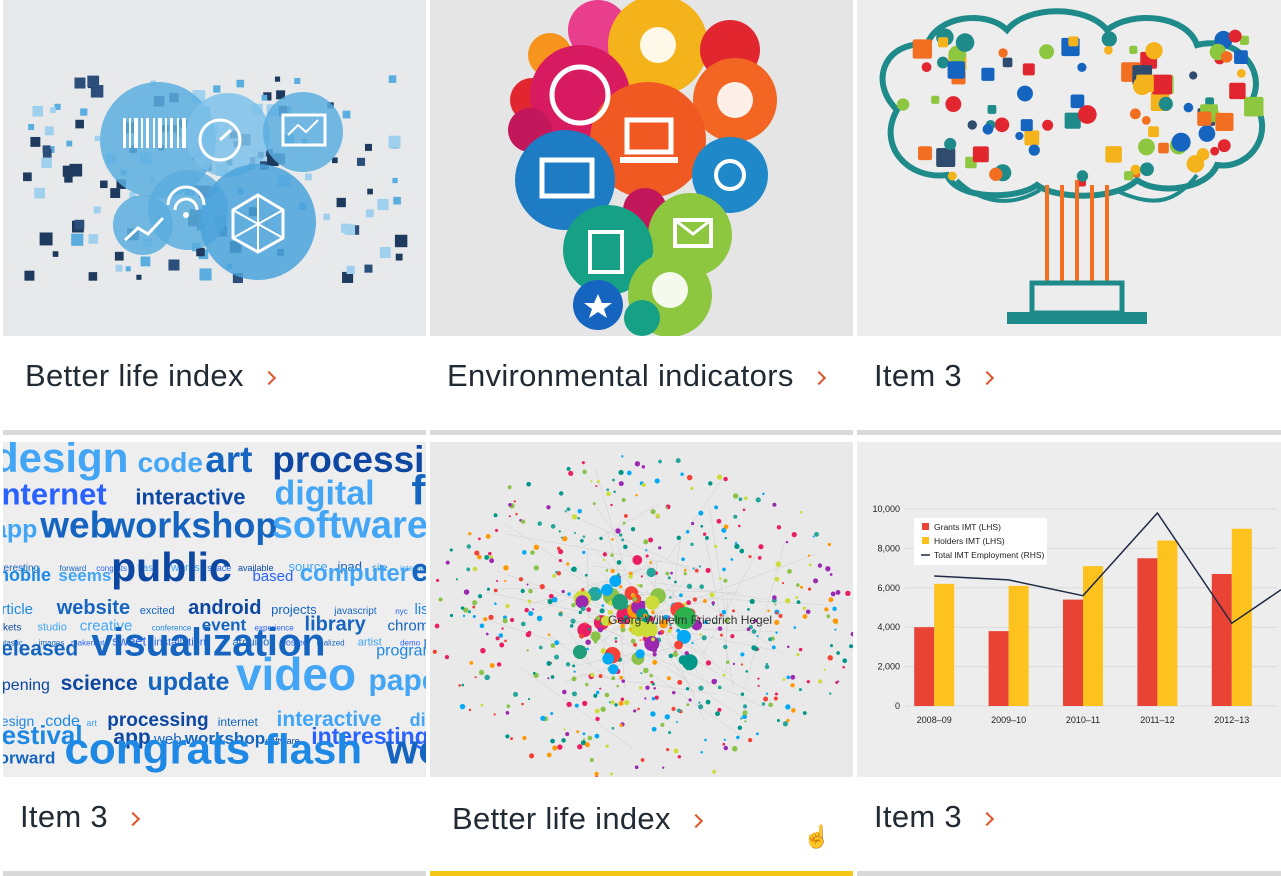  What do you see at coordinates (157, 611) in the screenshot?
I see `svg-text: excited` at bounding box center [157, 611].